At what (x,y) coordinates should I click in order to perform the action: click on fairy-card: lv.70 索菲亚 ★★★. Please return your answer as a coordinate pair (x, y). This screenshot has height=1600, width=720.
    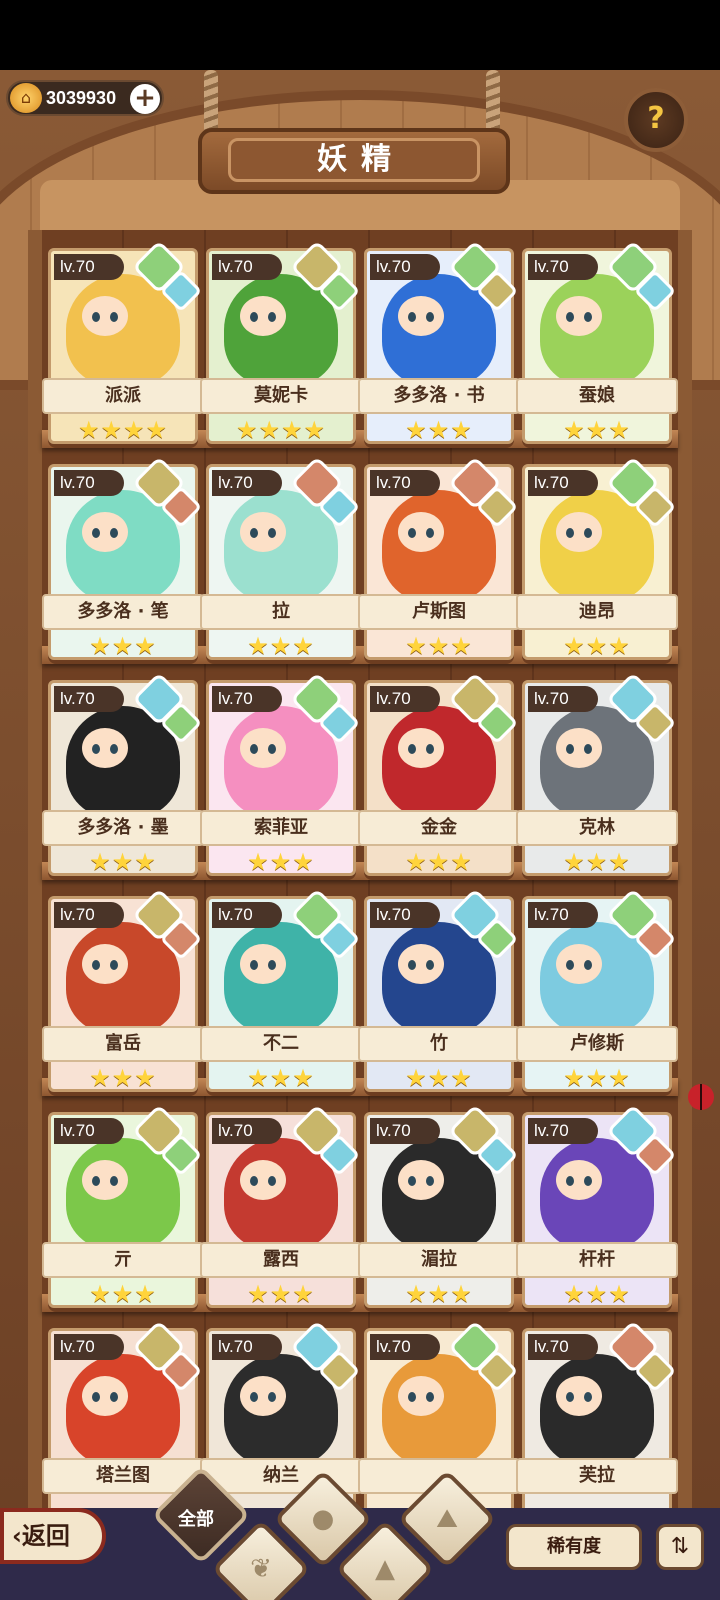
    Looking at the image, I should click on (281, 776).